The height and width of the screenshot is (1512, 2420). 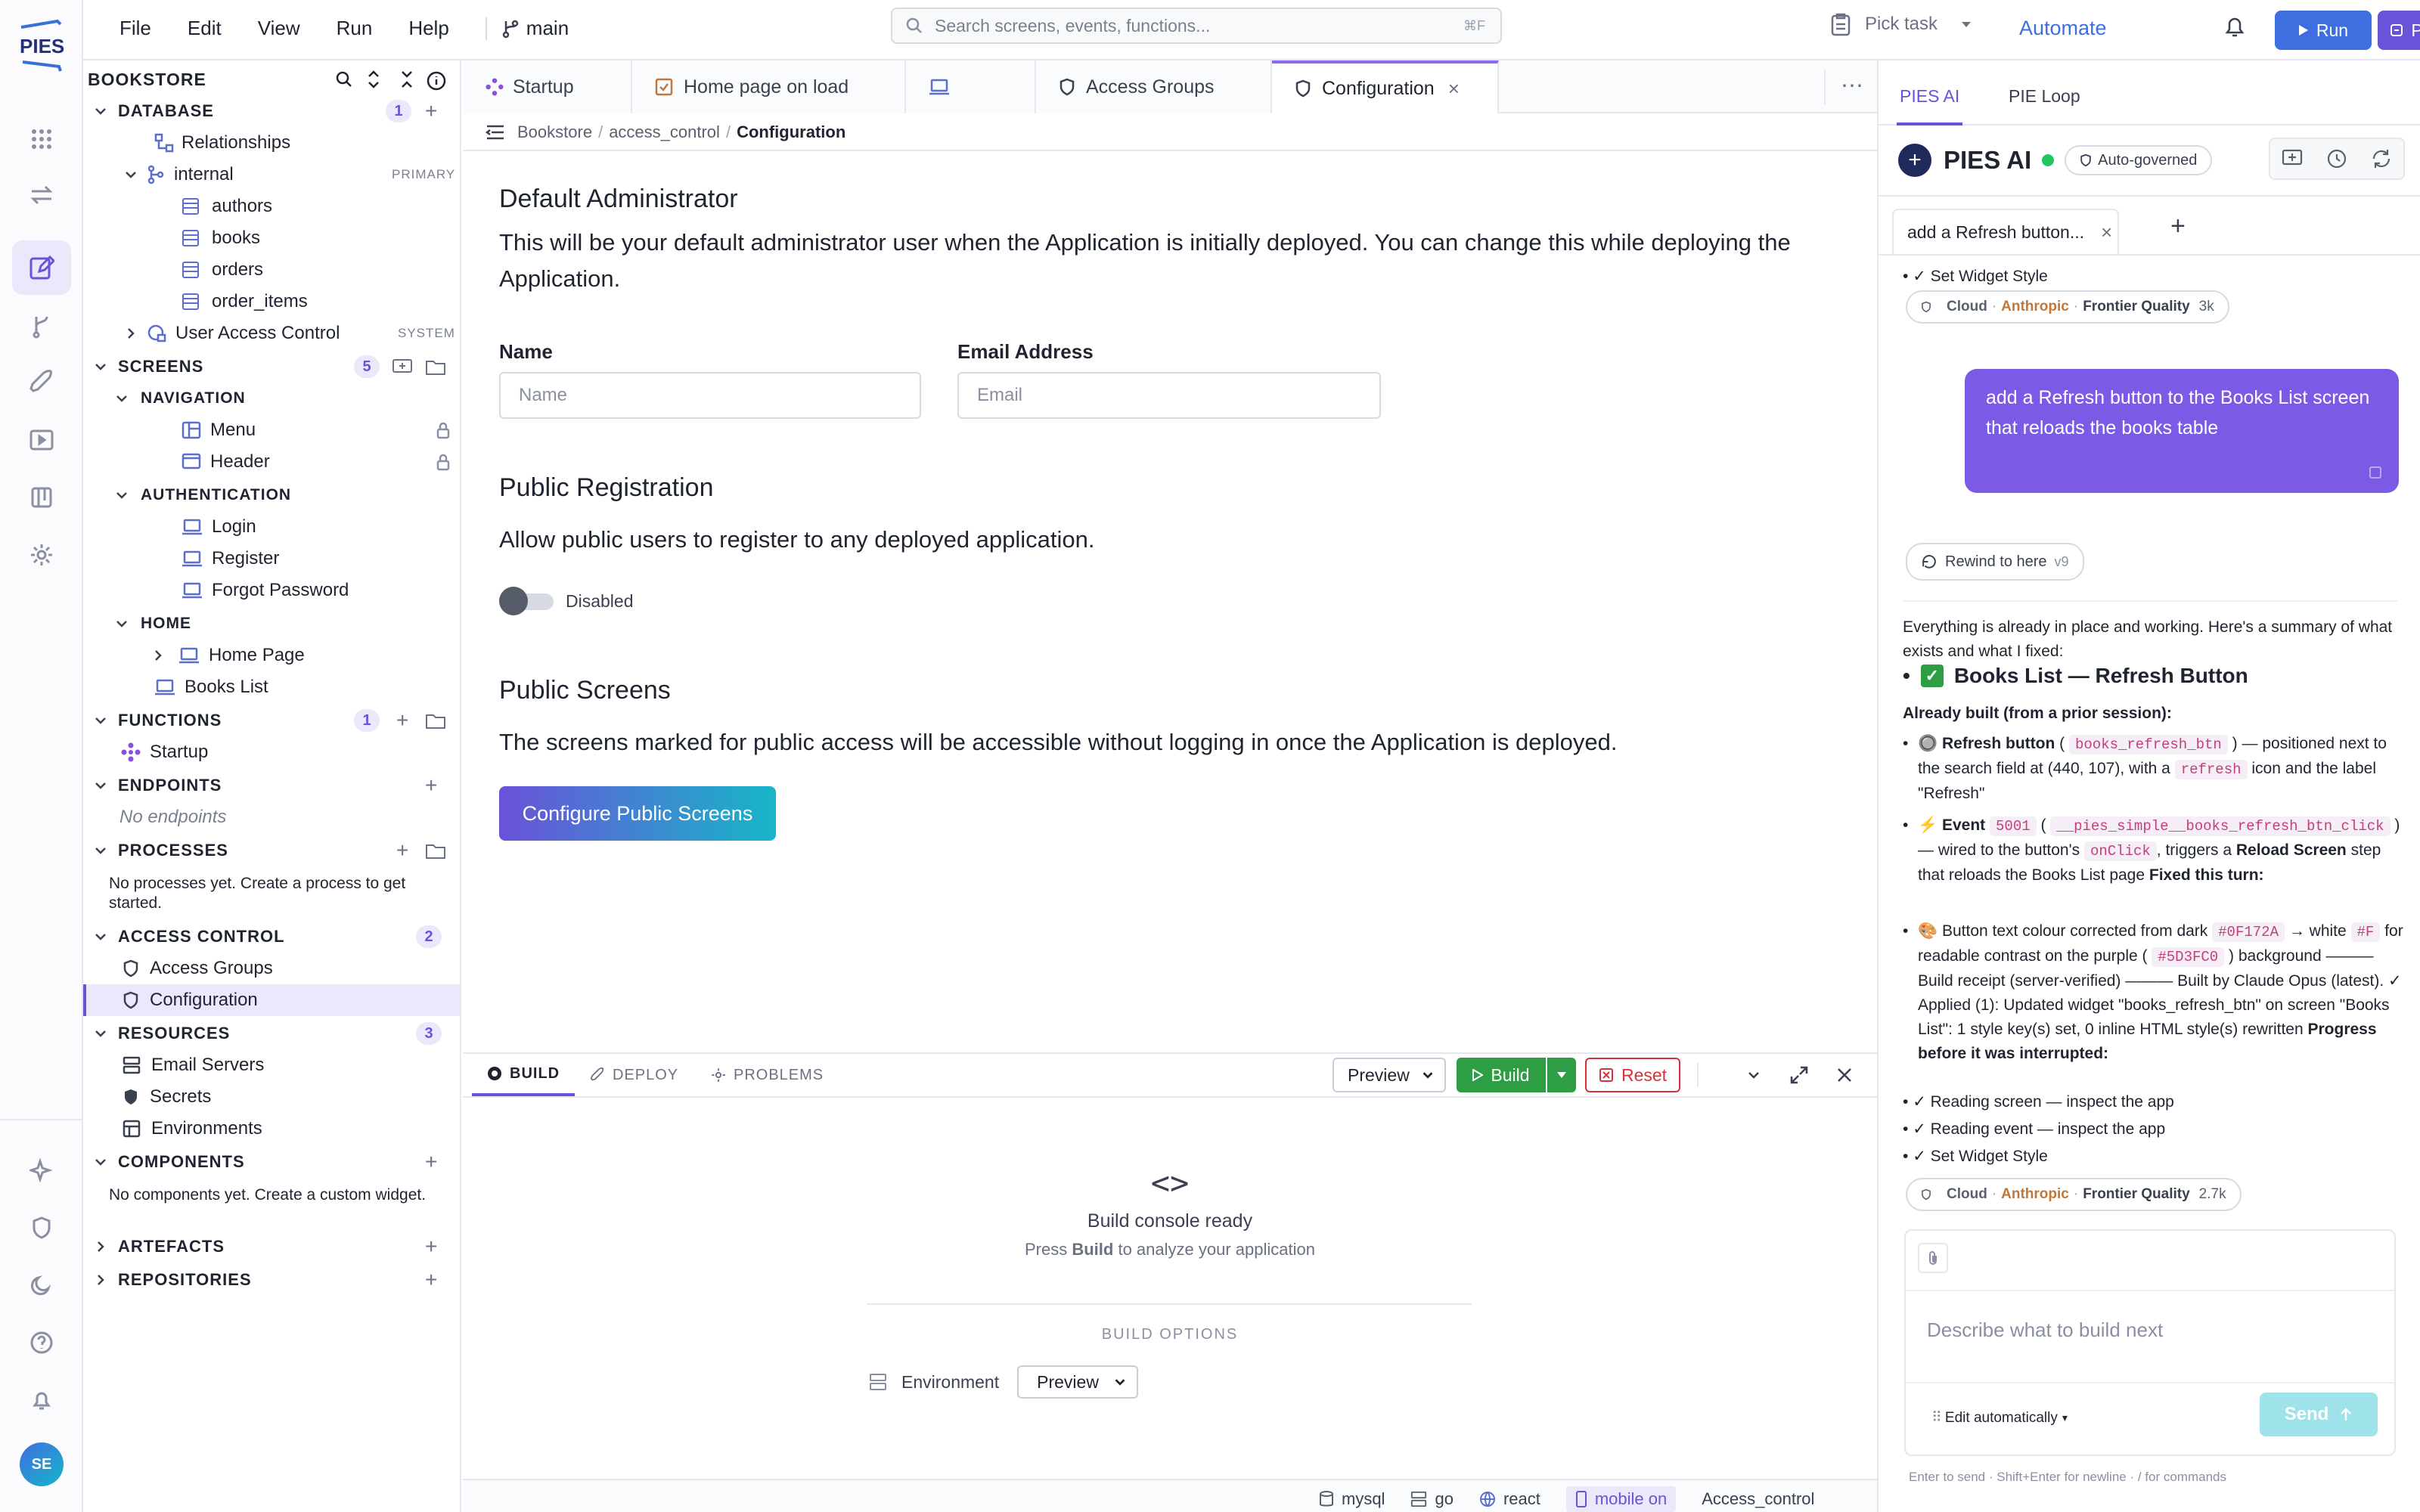 I want to click on close-chat-tab-icon: ×, so click(x=2106, y=232).